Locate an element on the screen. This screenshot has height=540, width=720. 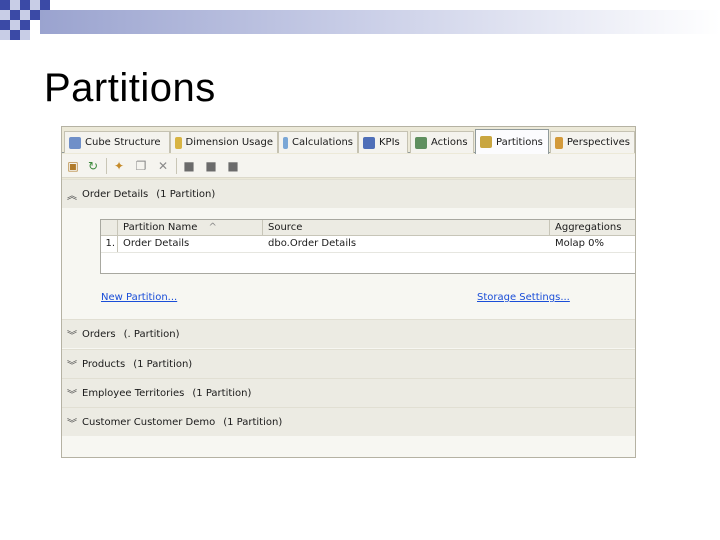
tab-label: Dimension Usage is located at coordinates (229, 142).